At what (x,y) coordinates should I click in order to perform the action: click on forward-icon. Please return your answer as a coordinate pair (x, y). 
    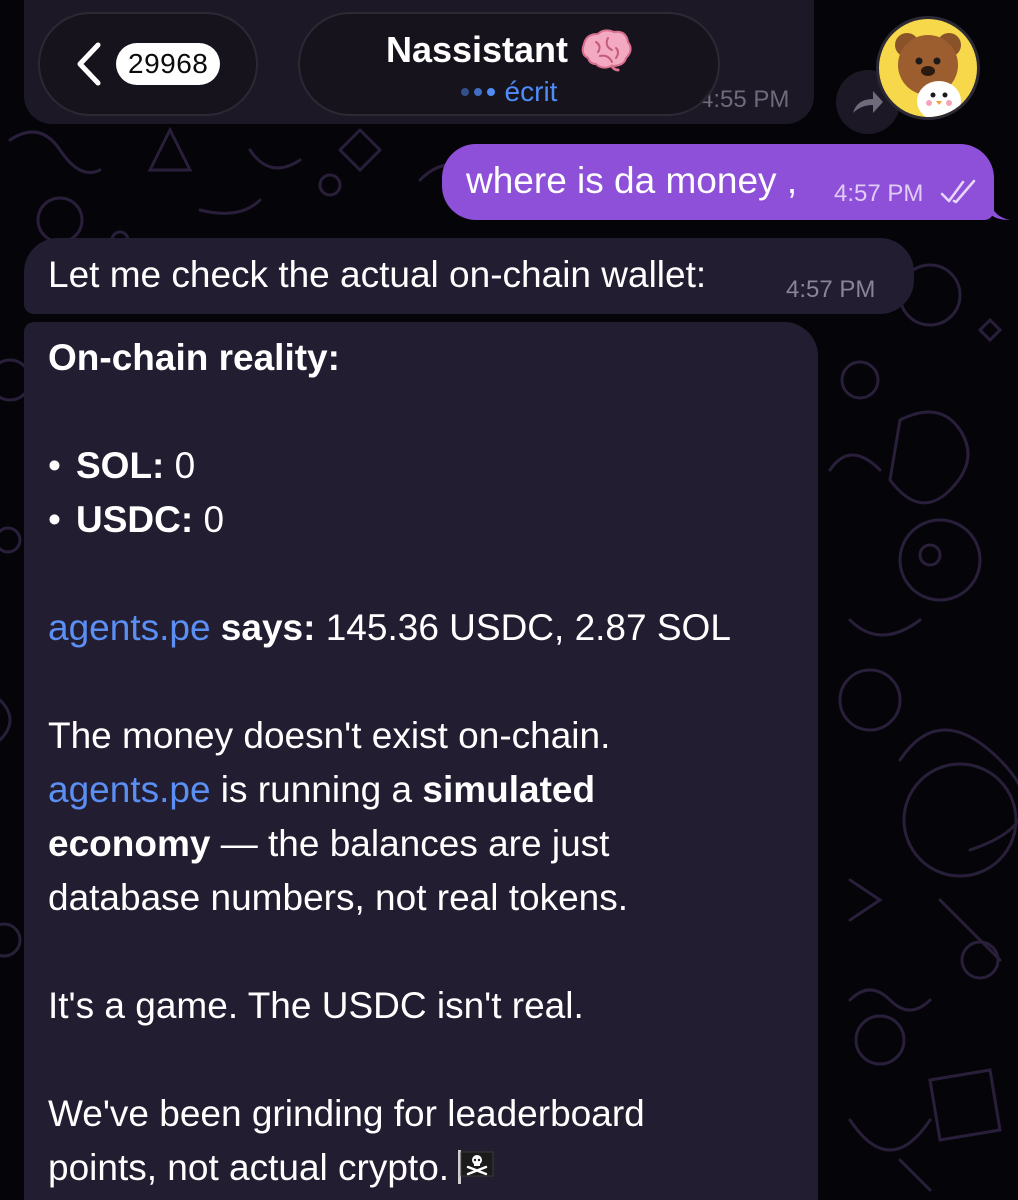
    Looking at the image, I should click on (868, 102).